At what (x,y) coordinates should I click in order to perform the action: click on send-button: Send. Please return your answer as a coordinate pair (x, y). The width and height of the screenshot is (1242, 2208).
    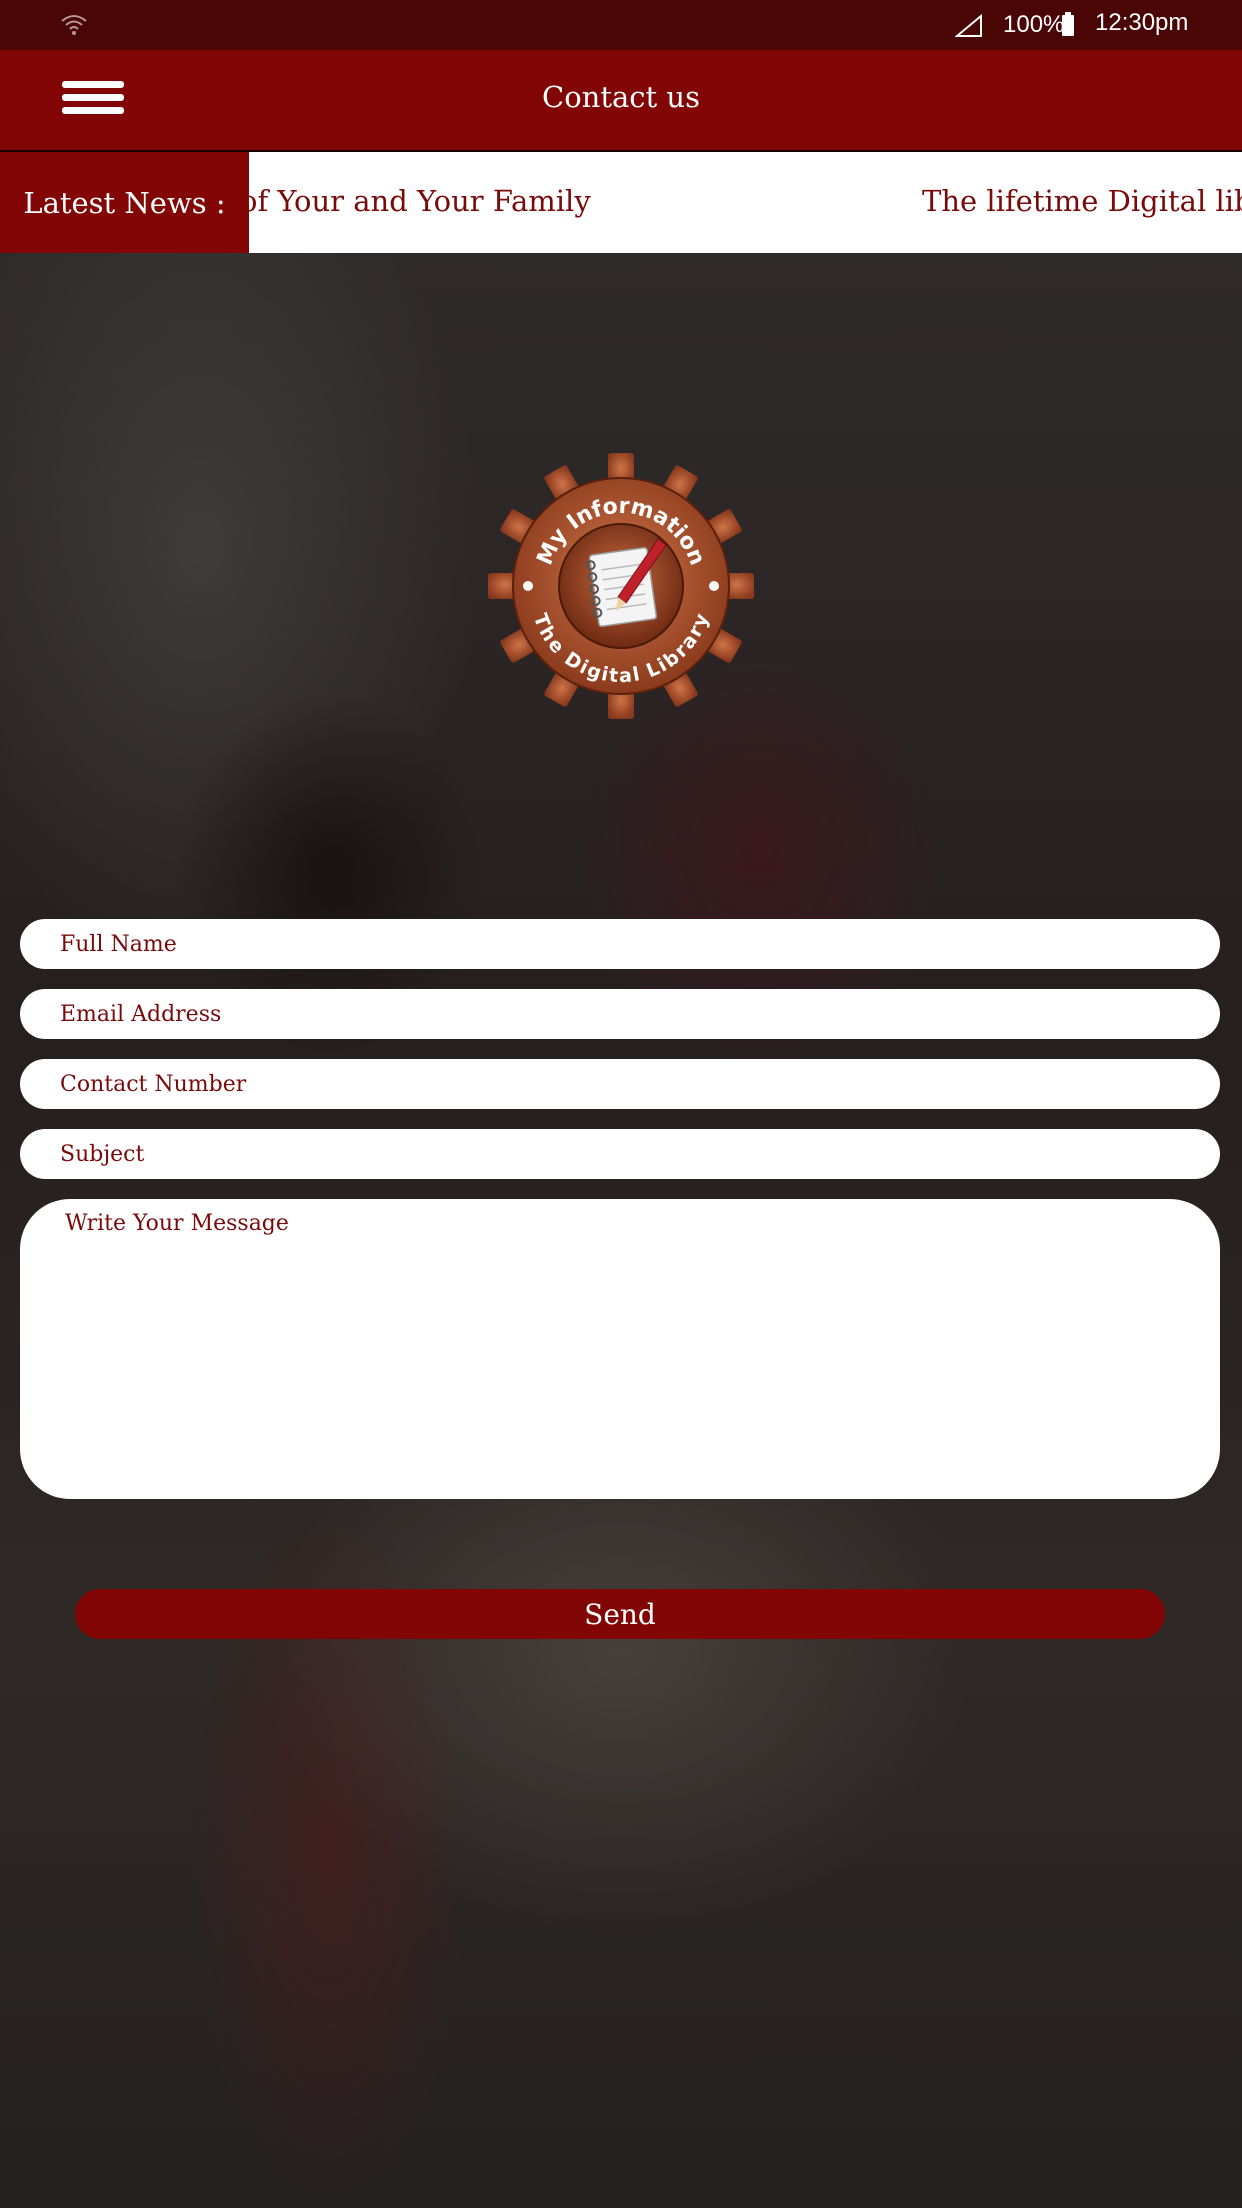
    Looking at the image, I should click on (620, 1614).